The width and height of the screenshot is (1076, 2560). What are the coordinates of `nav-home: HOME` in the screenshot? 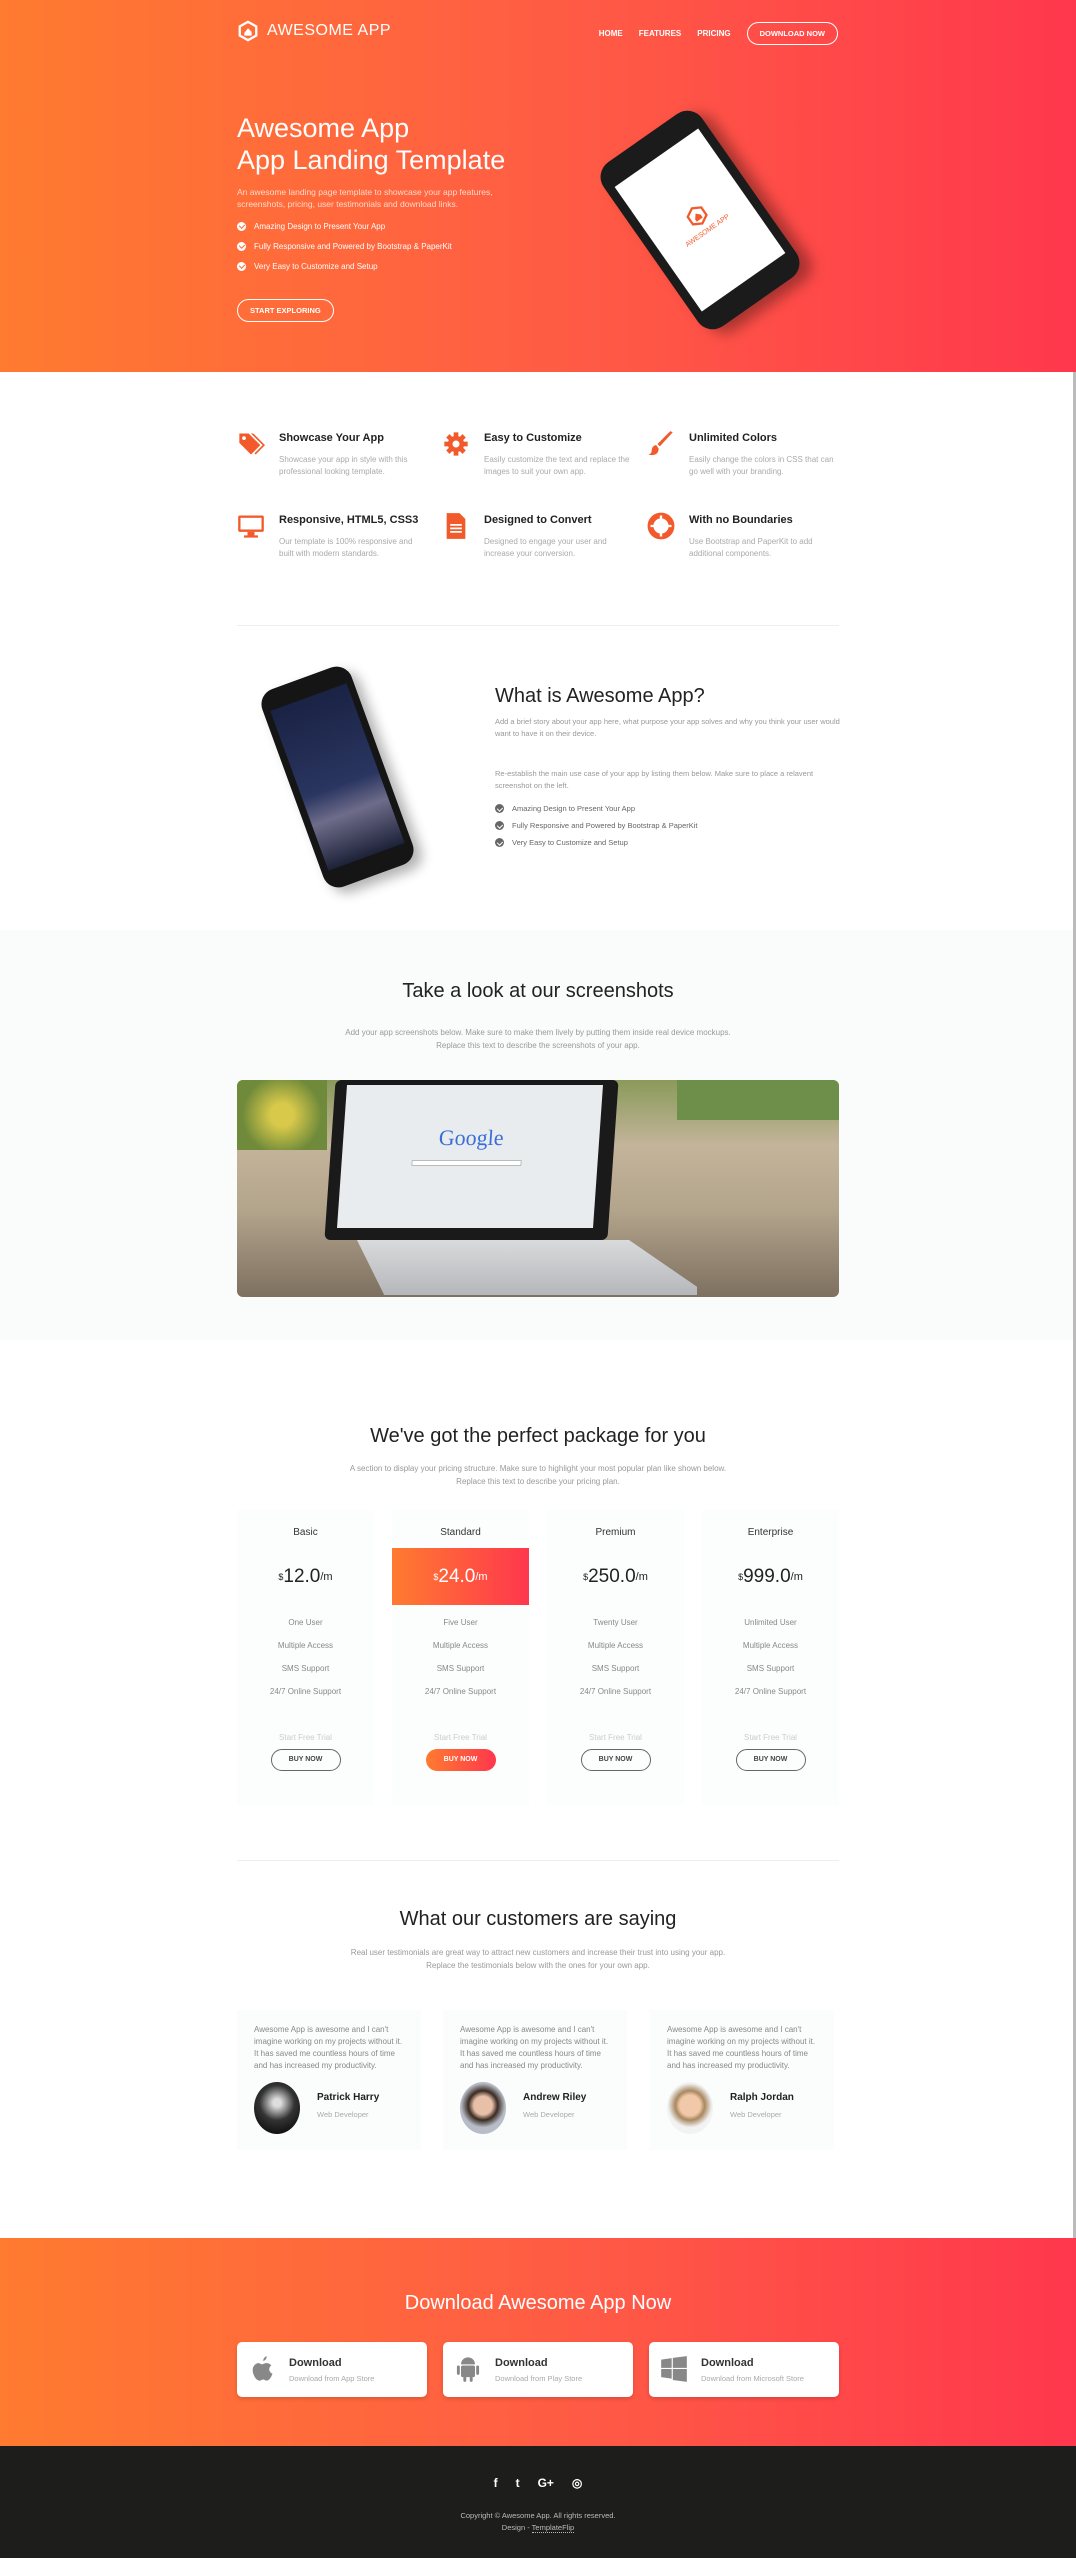 It's located at (611, 33).